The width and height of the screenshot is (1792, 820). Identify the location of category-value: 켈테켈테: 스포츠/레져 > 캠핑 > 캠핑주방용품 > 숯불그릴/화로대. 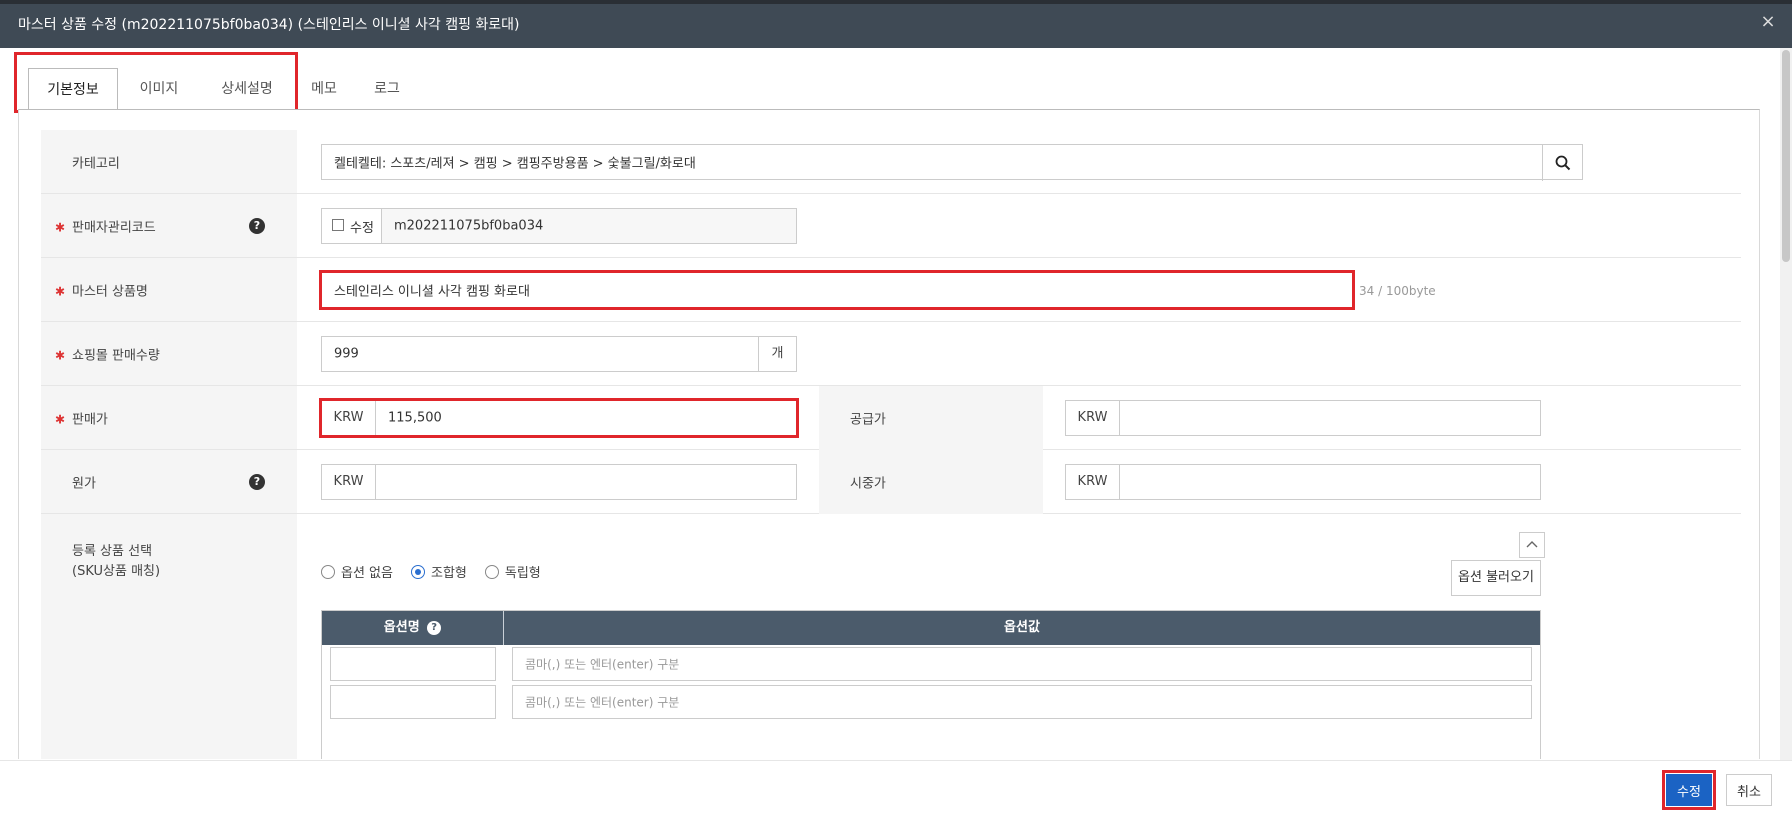
(515, 164).